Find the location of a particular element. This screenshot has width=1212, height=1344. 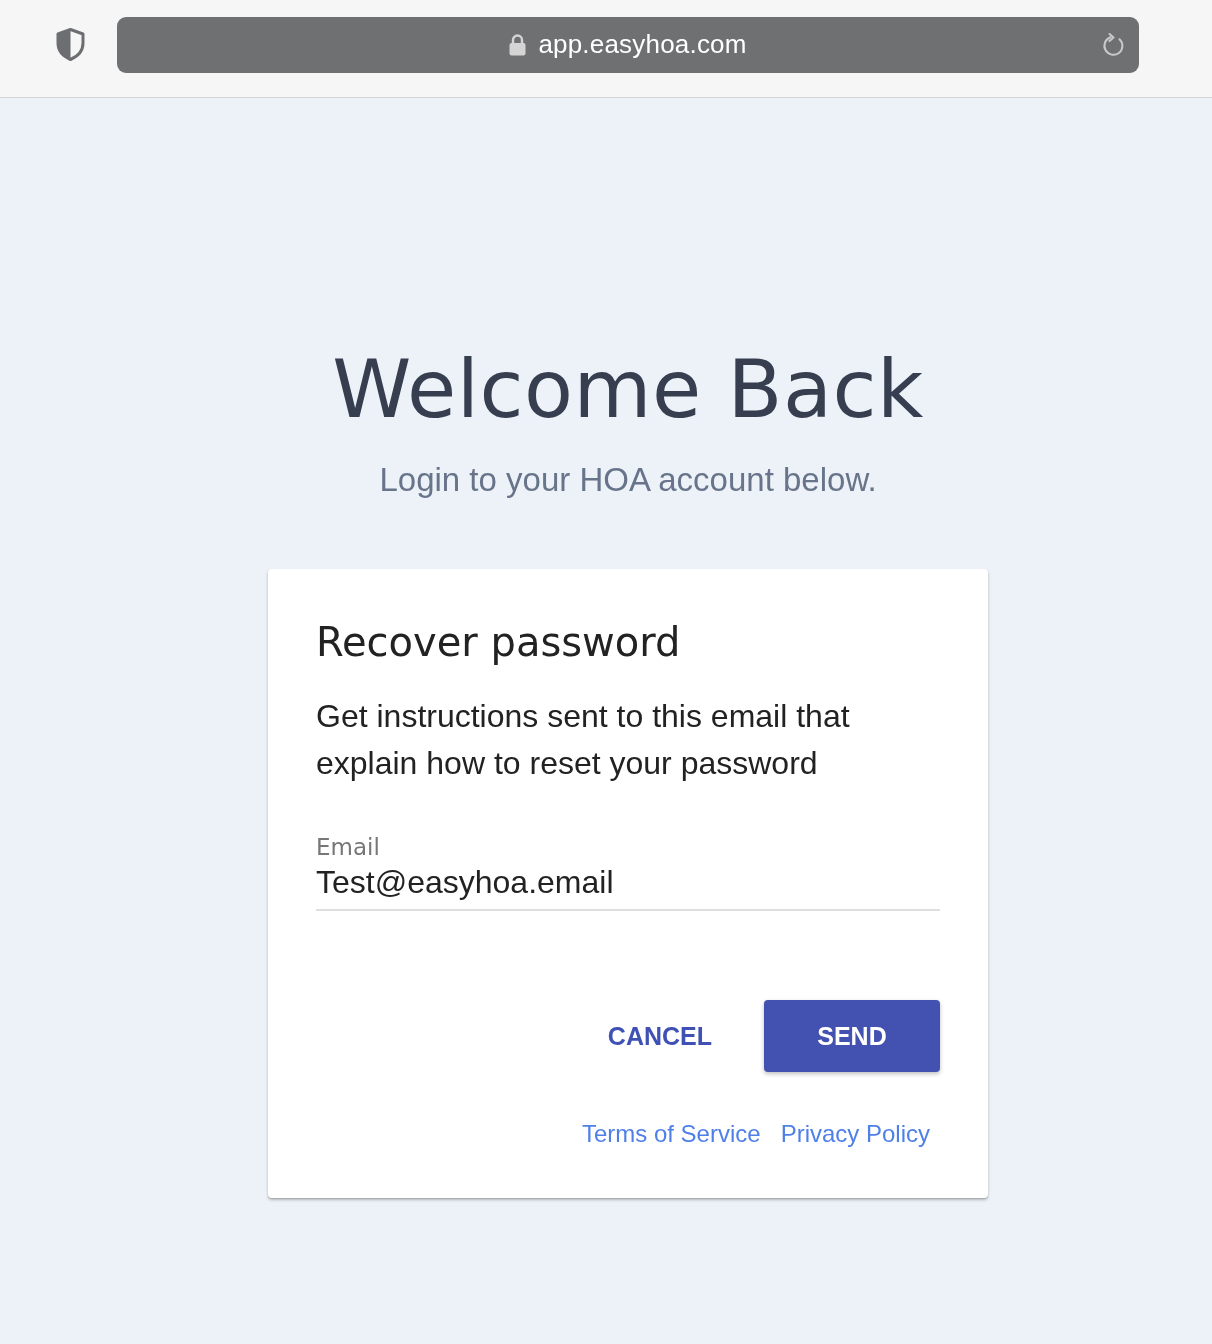

address-bar: app.easyhoa.com is located at coordinates (628, 44).